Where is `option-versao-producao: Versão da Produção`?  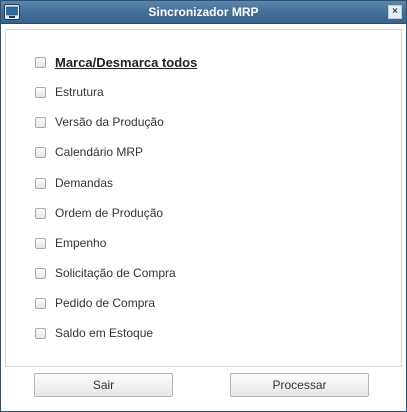
option-versao-producao: Versão da Produção is located at coordinates (99, 122).